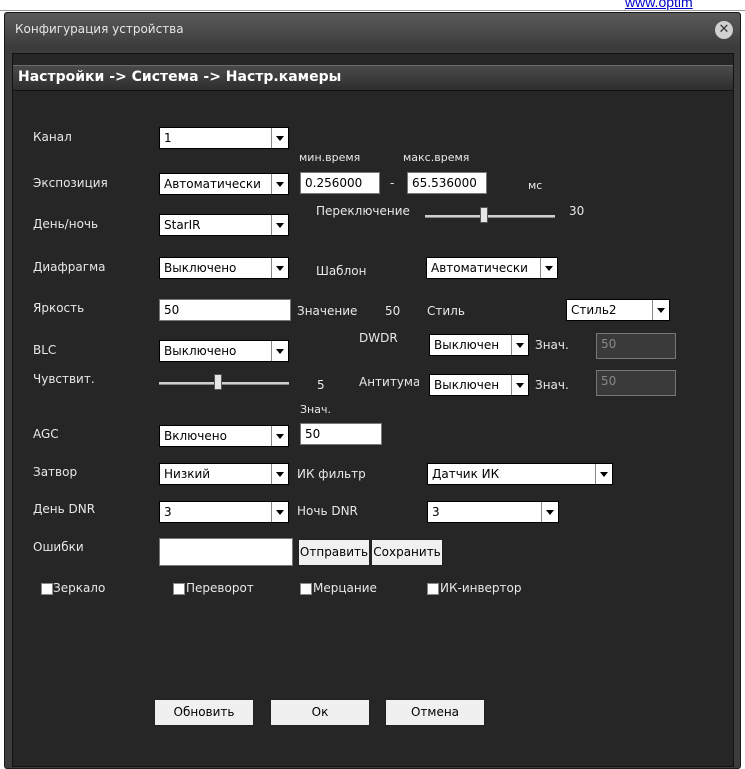 The height and width of the screenshot is (769, 745). What do you see at coordinates (327, 511) in the screenshot?
I see `night-dnr-label: Ночь DNR` at bounding box center [327, 511].